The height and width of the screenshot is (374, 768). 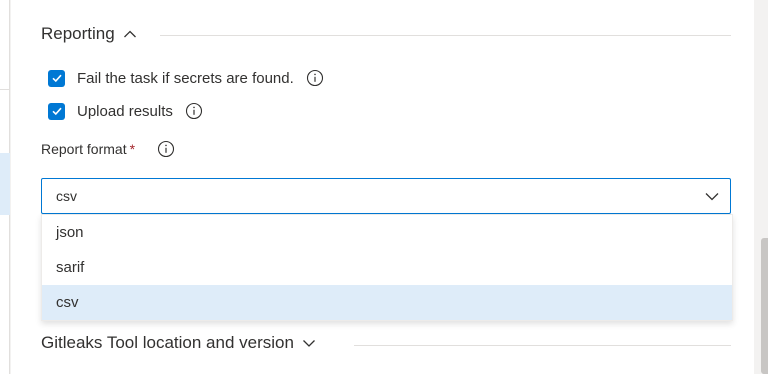 I want to click on fail-task-checkbox, so click(x=56, y=78).